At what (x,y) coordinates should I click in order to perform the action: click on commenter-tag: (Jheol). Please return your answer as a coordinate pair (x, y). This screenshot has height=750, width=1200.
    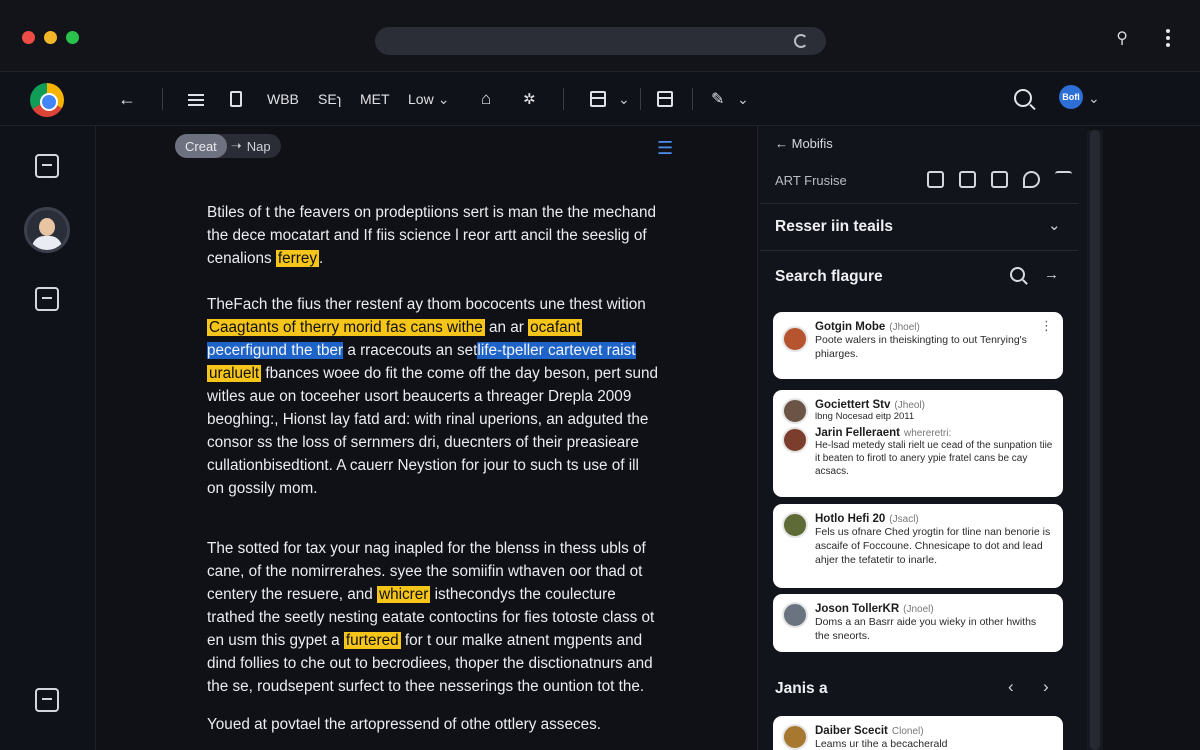
    Looking at the image, I should click on (909, 405).